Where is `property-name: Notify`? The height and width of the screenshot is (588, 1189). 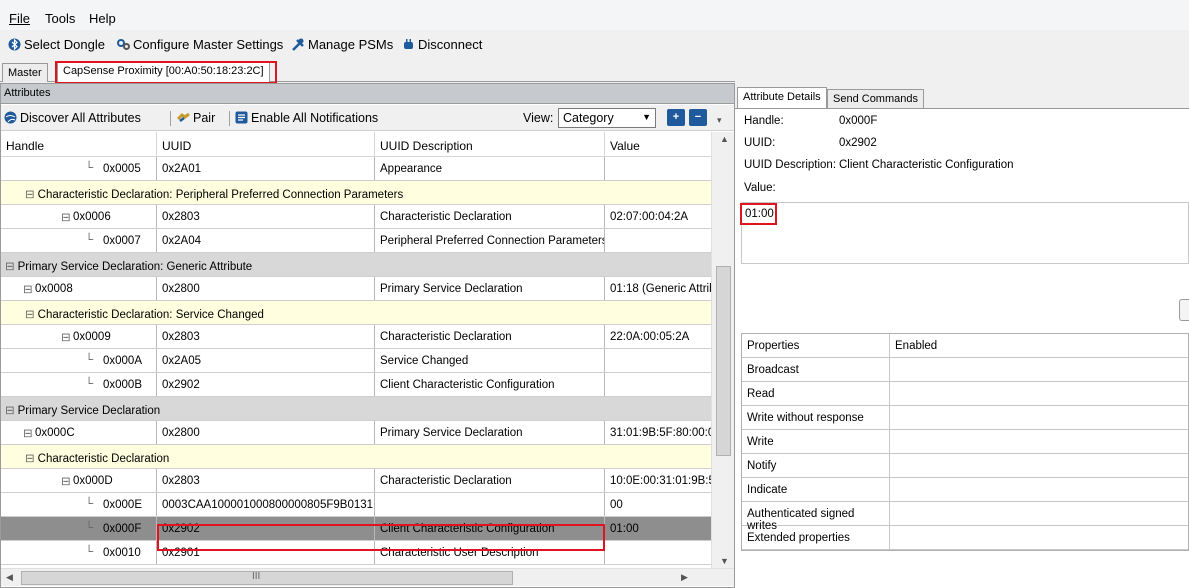
property-name: Notify is located at coordinates (816, 465).